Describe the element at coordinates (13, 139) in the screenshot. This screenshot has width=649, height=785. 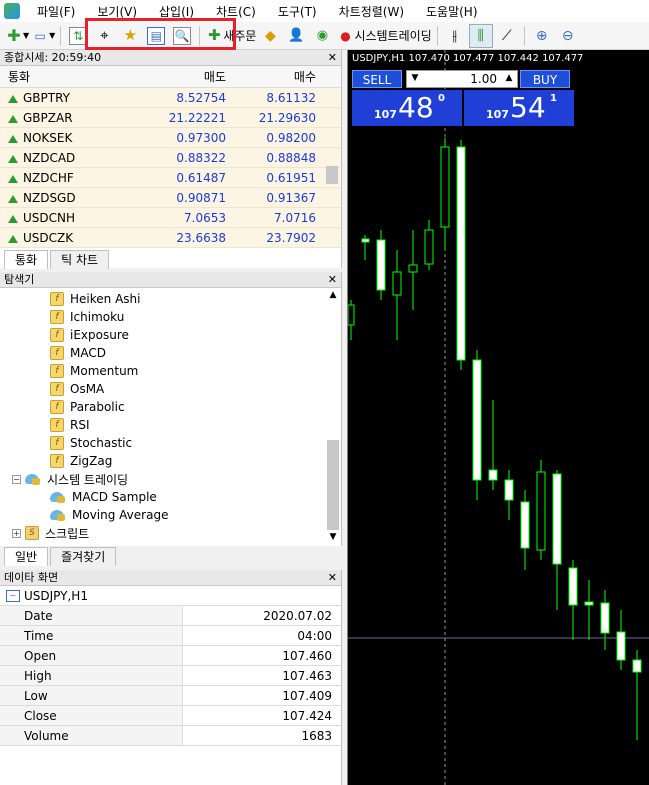
I see `up-arrow-icon` at that location.